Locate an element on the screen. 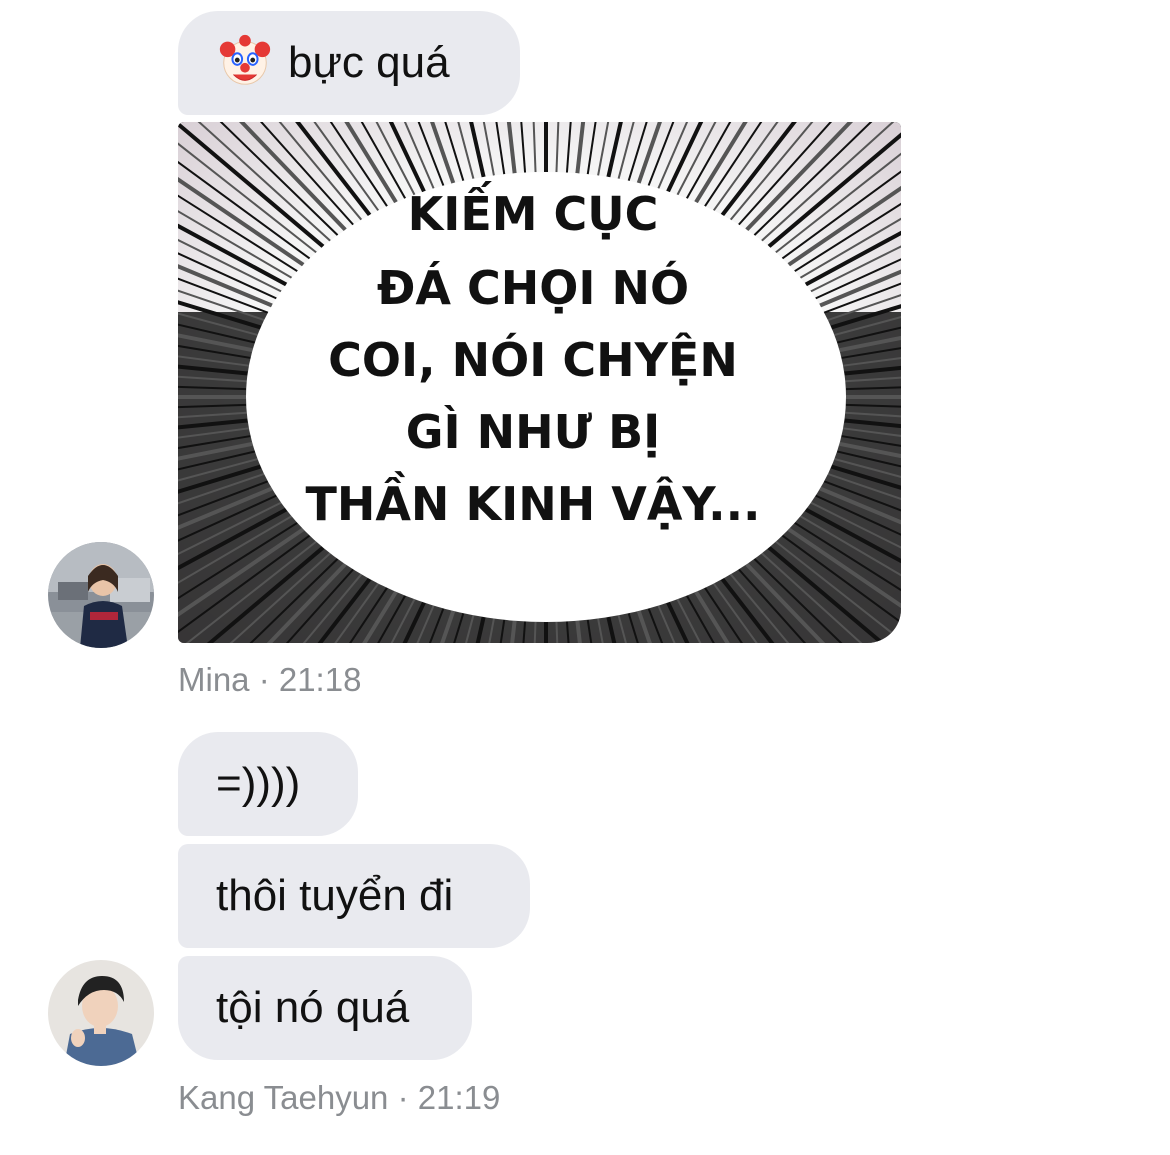 This screenshot has height=1155, width=1170. meme-text-line: GÌ NHƯ BỊ is located at coordinates (533, 432).